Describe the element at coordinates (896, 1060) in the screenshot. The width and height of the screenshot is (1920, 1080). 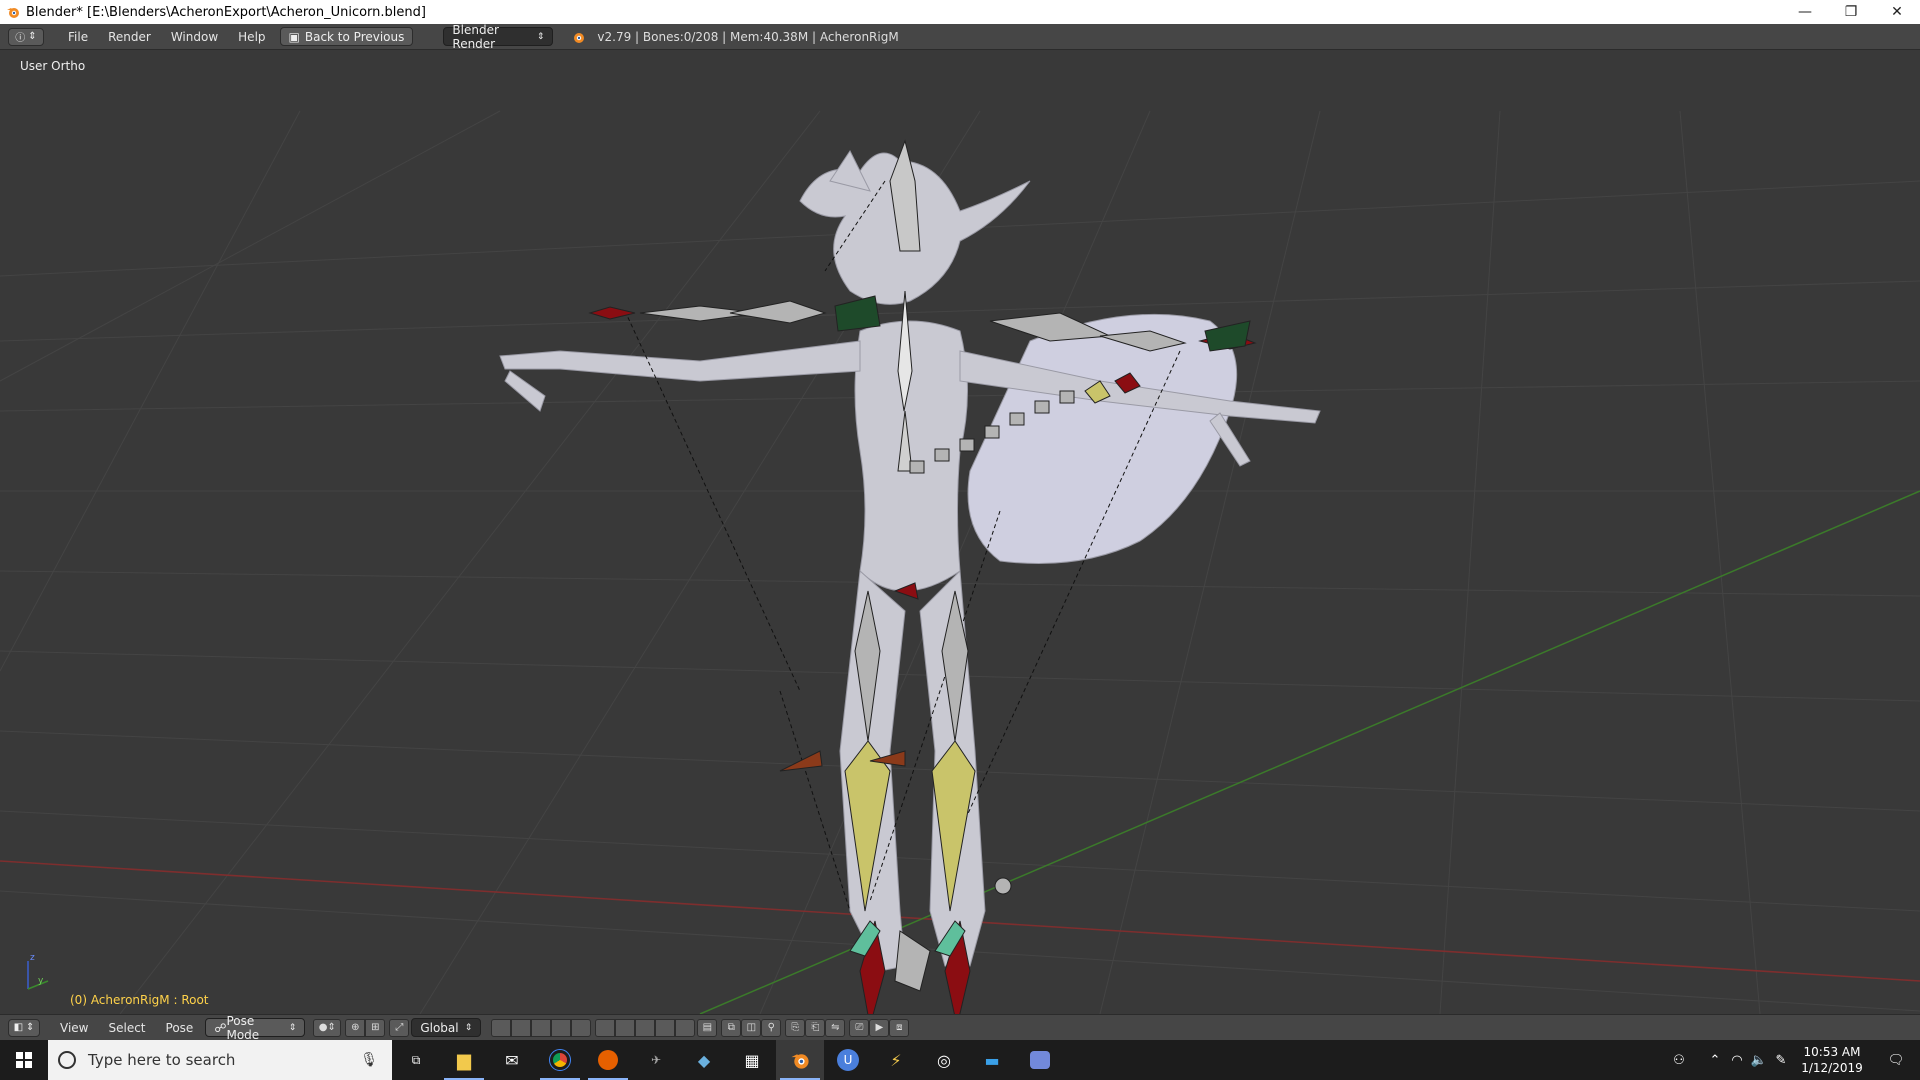
I see `taskbar-app-thunder: ⚡` at that location.